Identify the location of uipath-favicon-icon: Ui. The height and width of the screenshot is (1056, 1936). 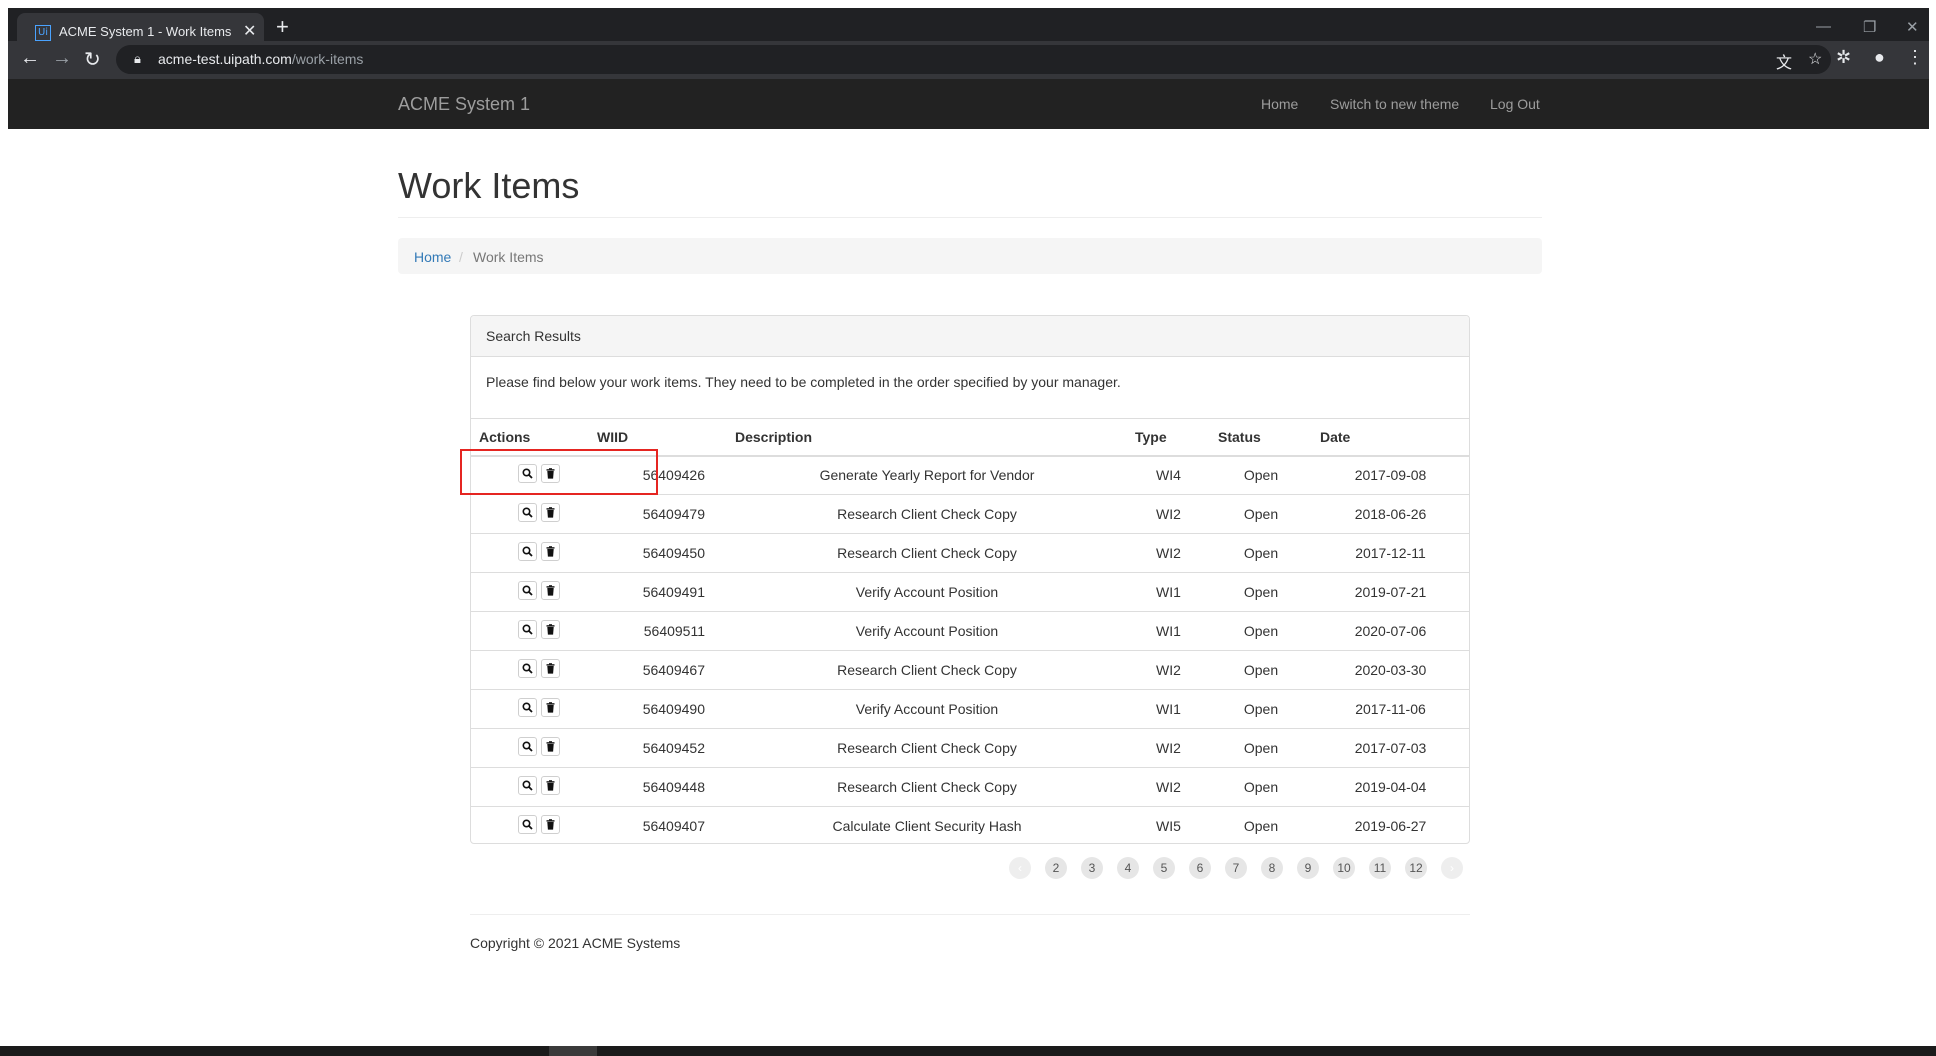
(43, 33).